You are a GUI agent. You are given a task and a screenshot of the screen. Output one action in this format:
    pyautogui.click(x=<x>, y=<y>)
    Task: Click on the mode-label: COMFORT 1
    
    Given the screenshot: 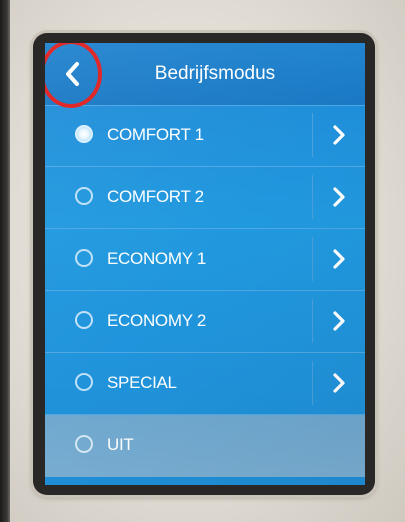 What is the action you would take?
    pyautogui.click(x=155, y=134)
    